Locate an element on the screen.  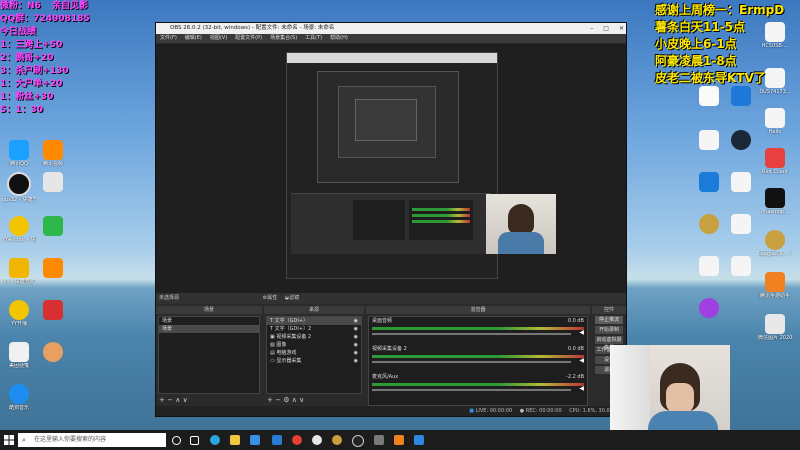
menu-edit: 编辑(E) is located at coordinates (193, 38).